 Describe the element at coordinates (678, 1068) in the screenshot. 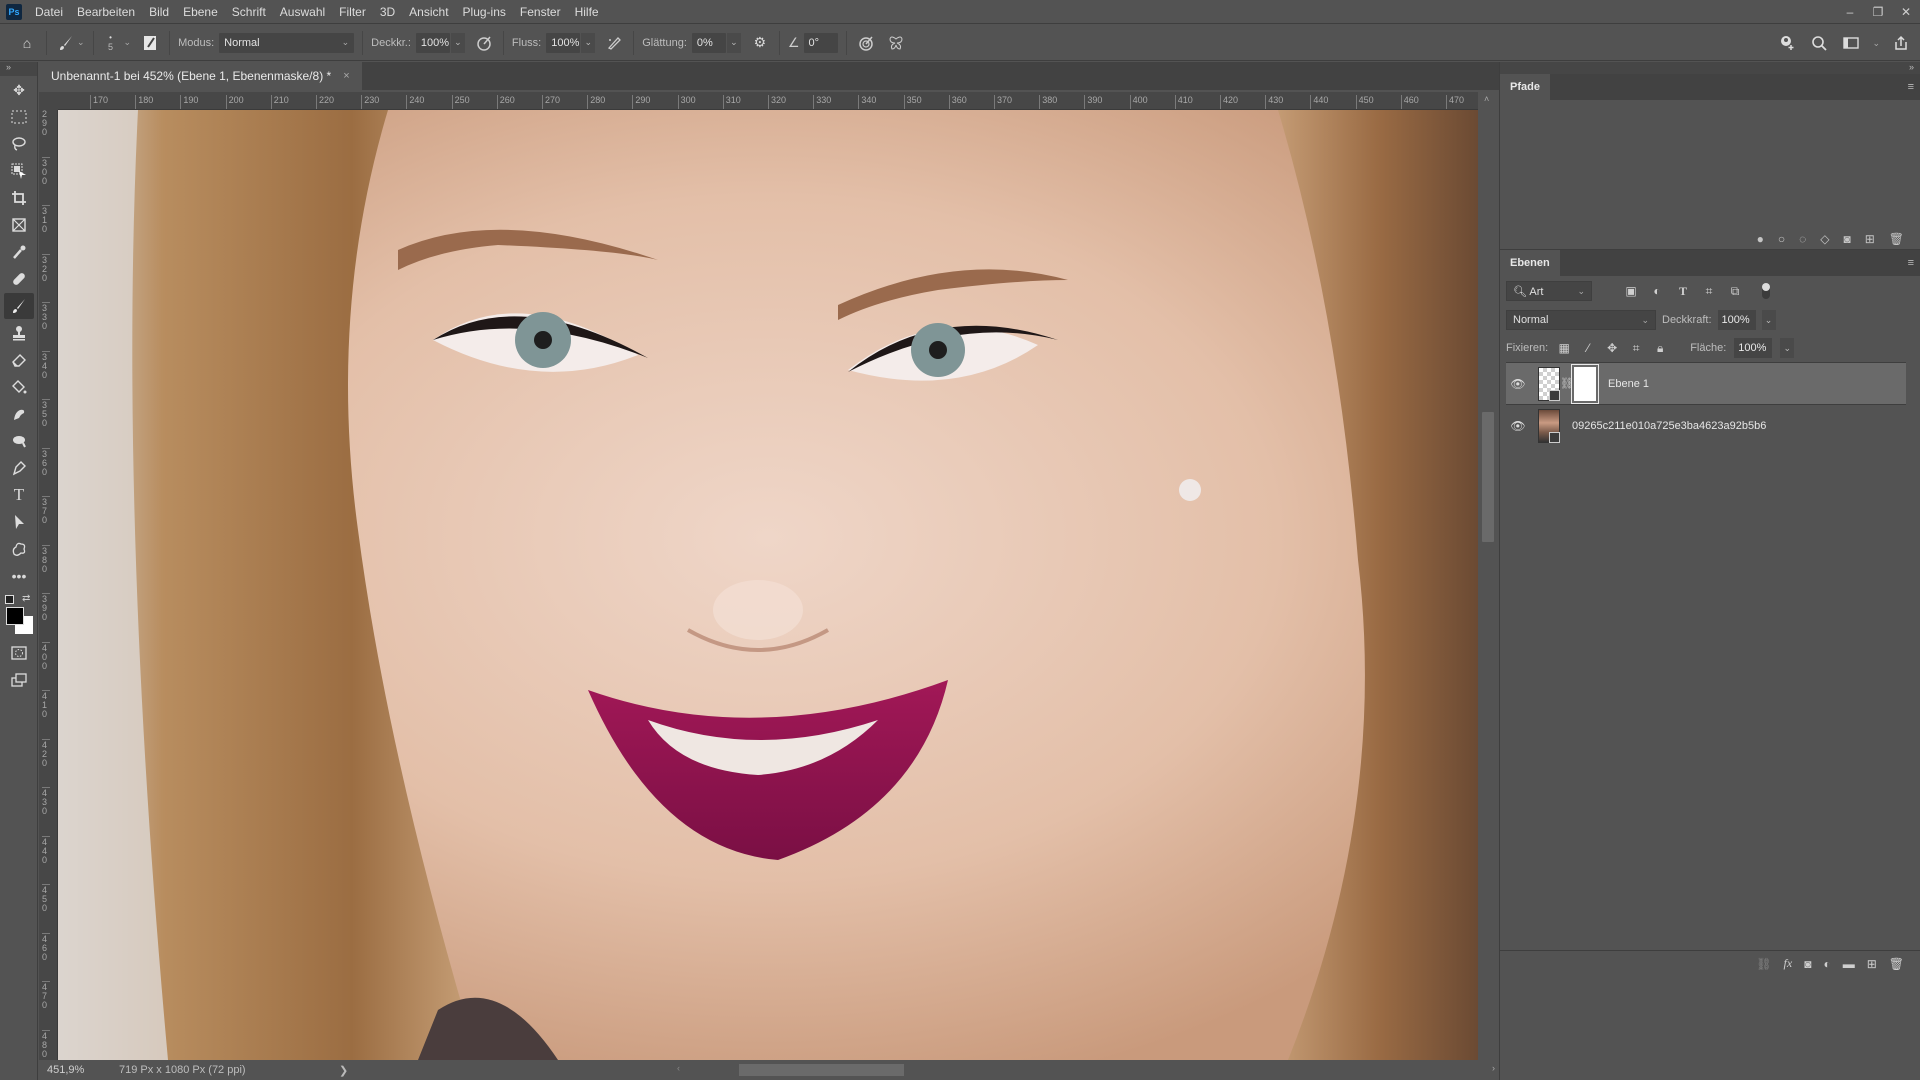

I see `scroll-left-icon: ‹` at that location.